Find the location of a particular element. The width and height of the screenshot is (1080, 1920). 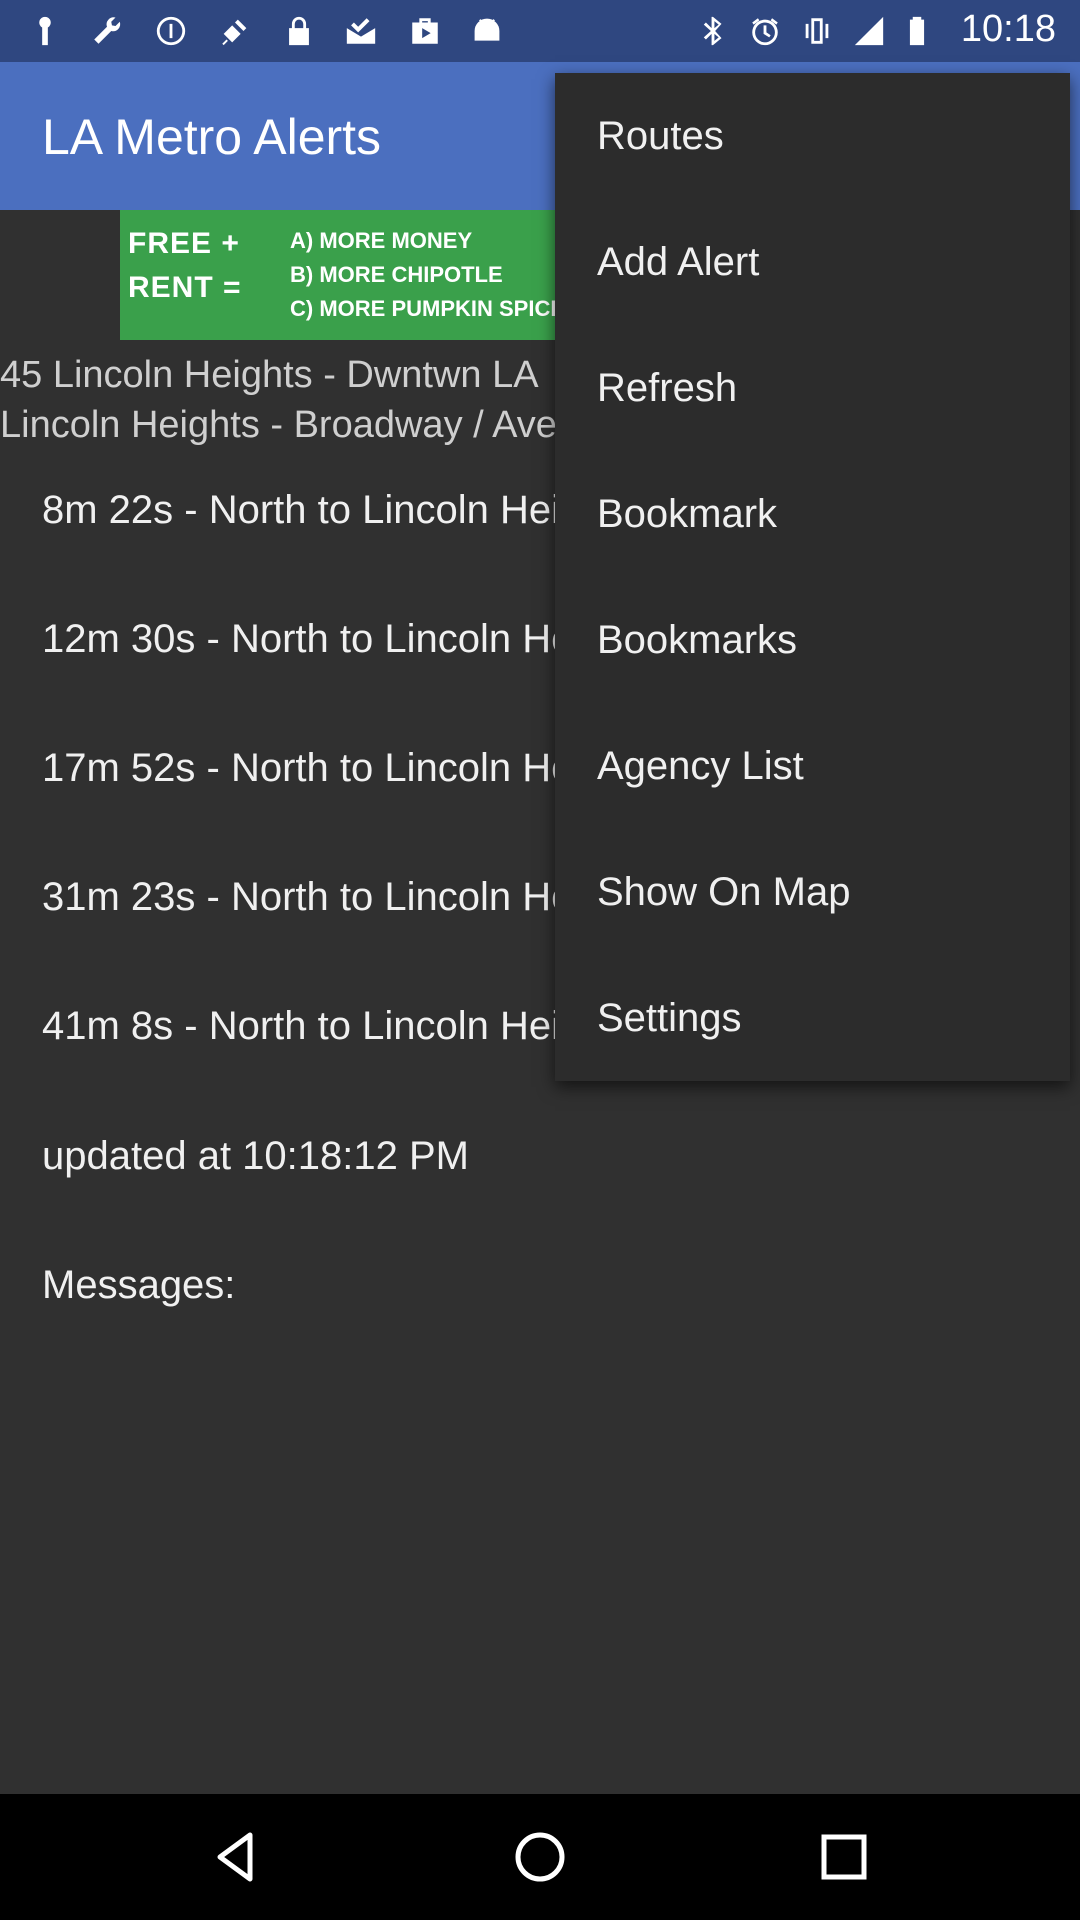

navigation-bar is located at coordinates (540, 1857).